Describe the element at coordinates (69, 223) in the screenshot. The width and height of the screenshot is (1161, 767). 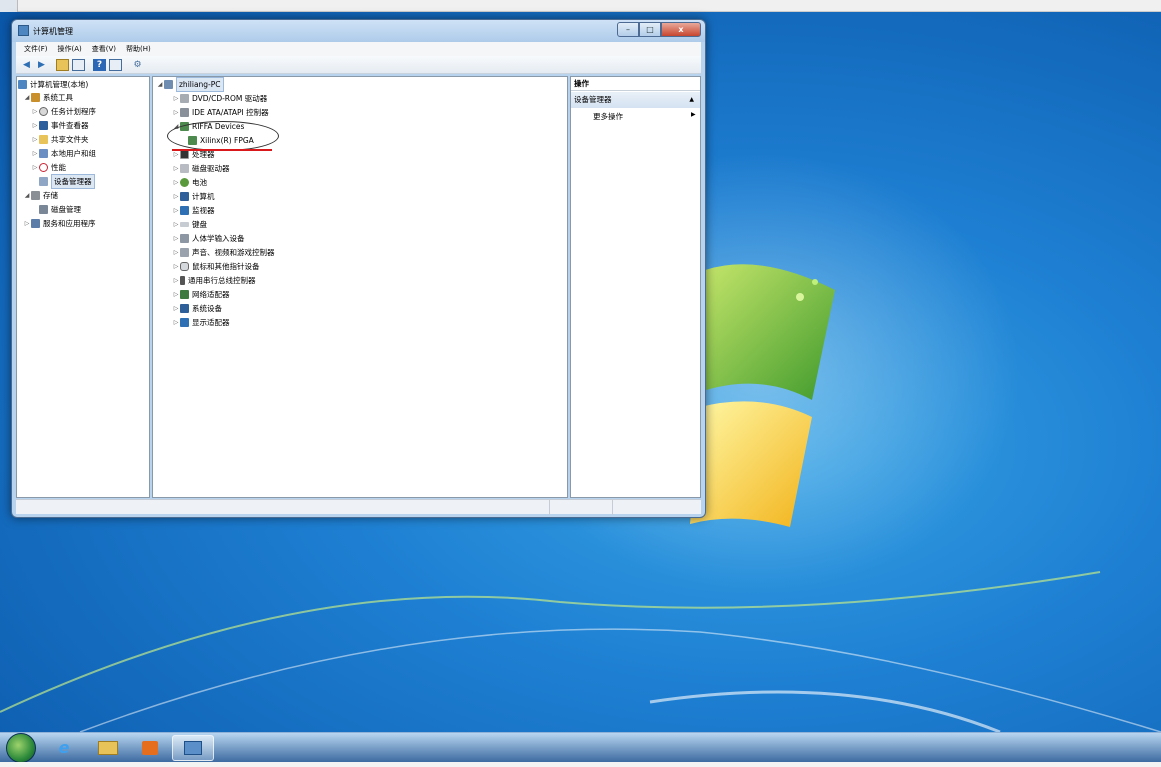
I see `tree-label: 服务和应用程序` at that location.